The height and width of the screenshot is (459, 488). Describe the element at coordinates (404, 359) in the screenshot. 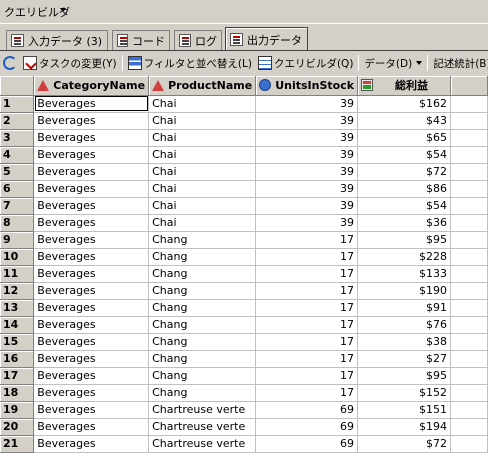

I see `gross-profit-cell: $27` at that location.